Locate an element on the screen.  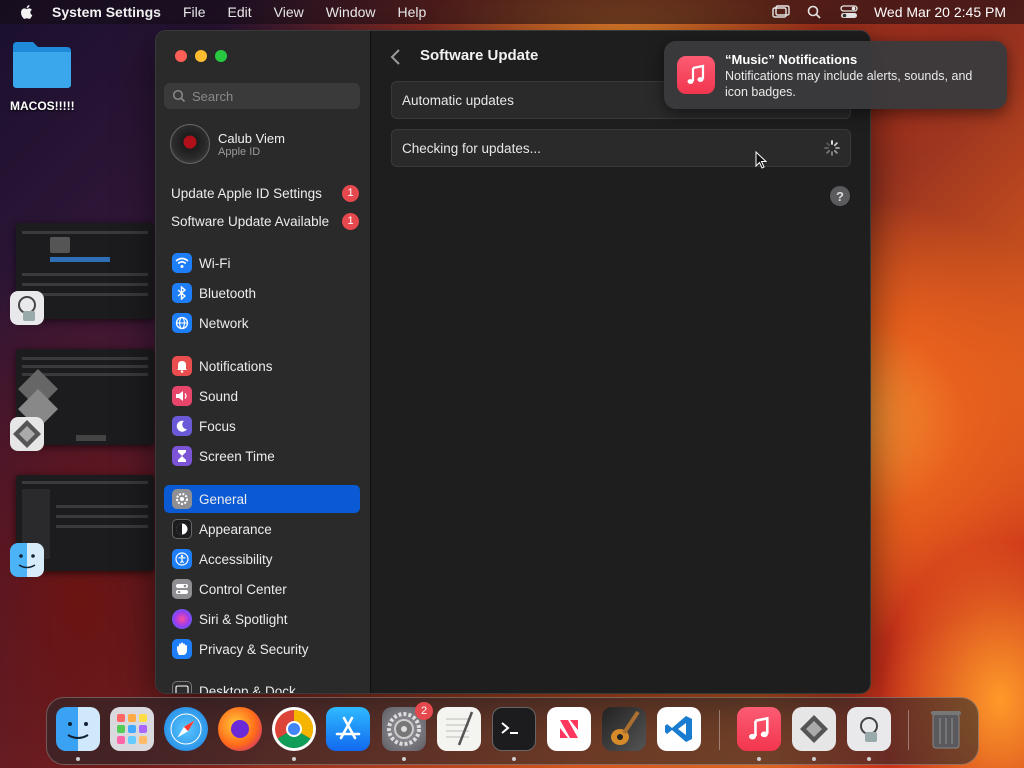
dock-garageband-icon is located at coordinates (624, 729).